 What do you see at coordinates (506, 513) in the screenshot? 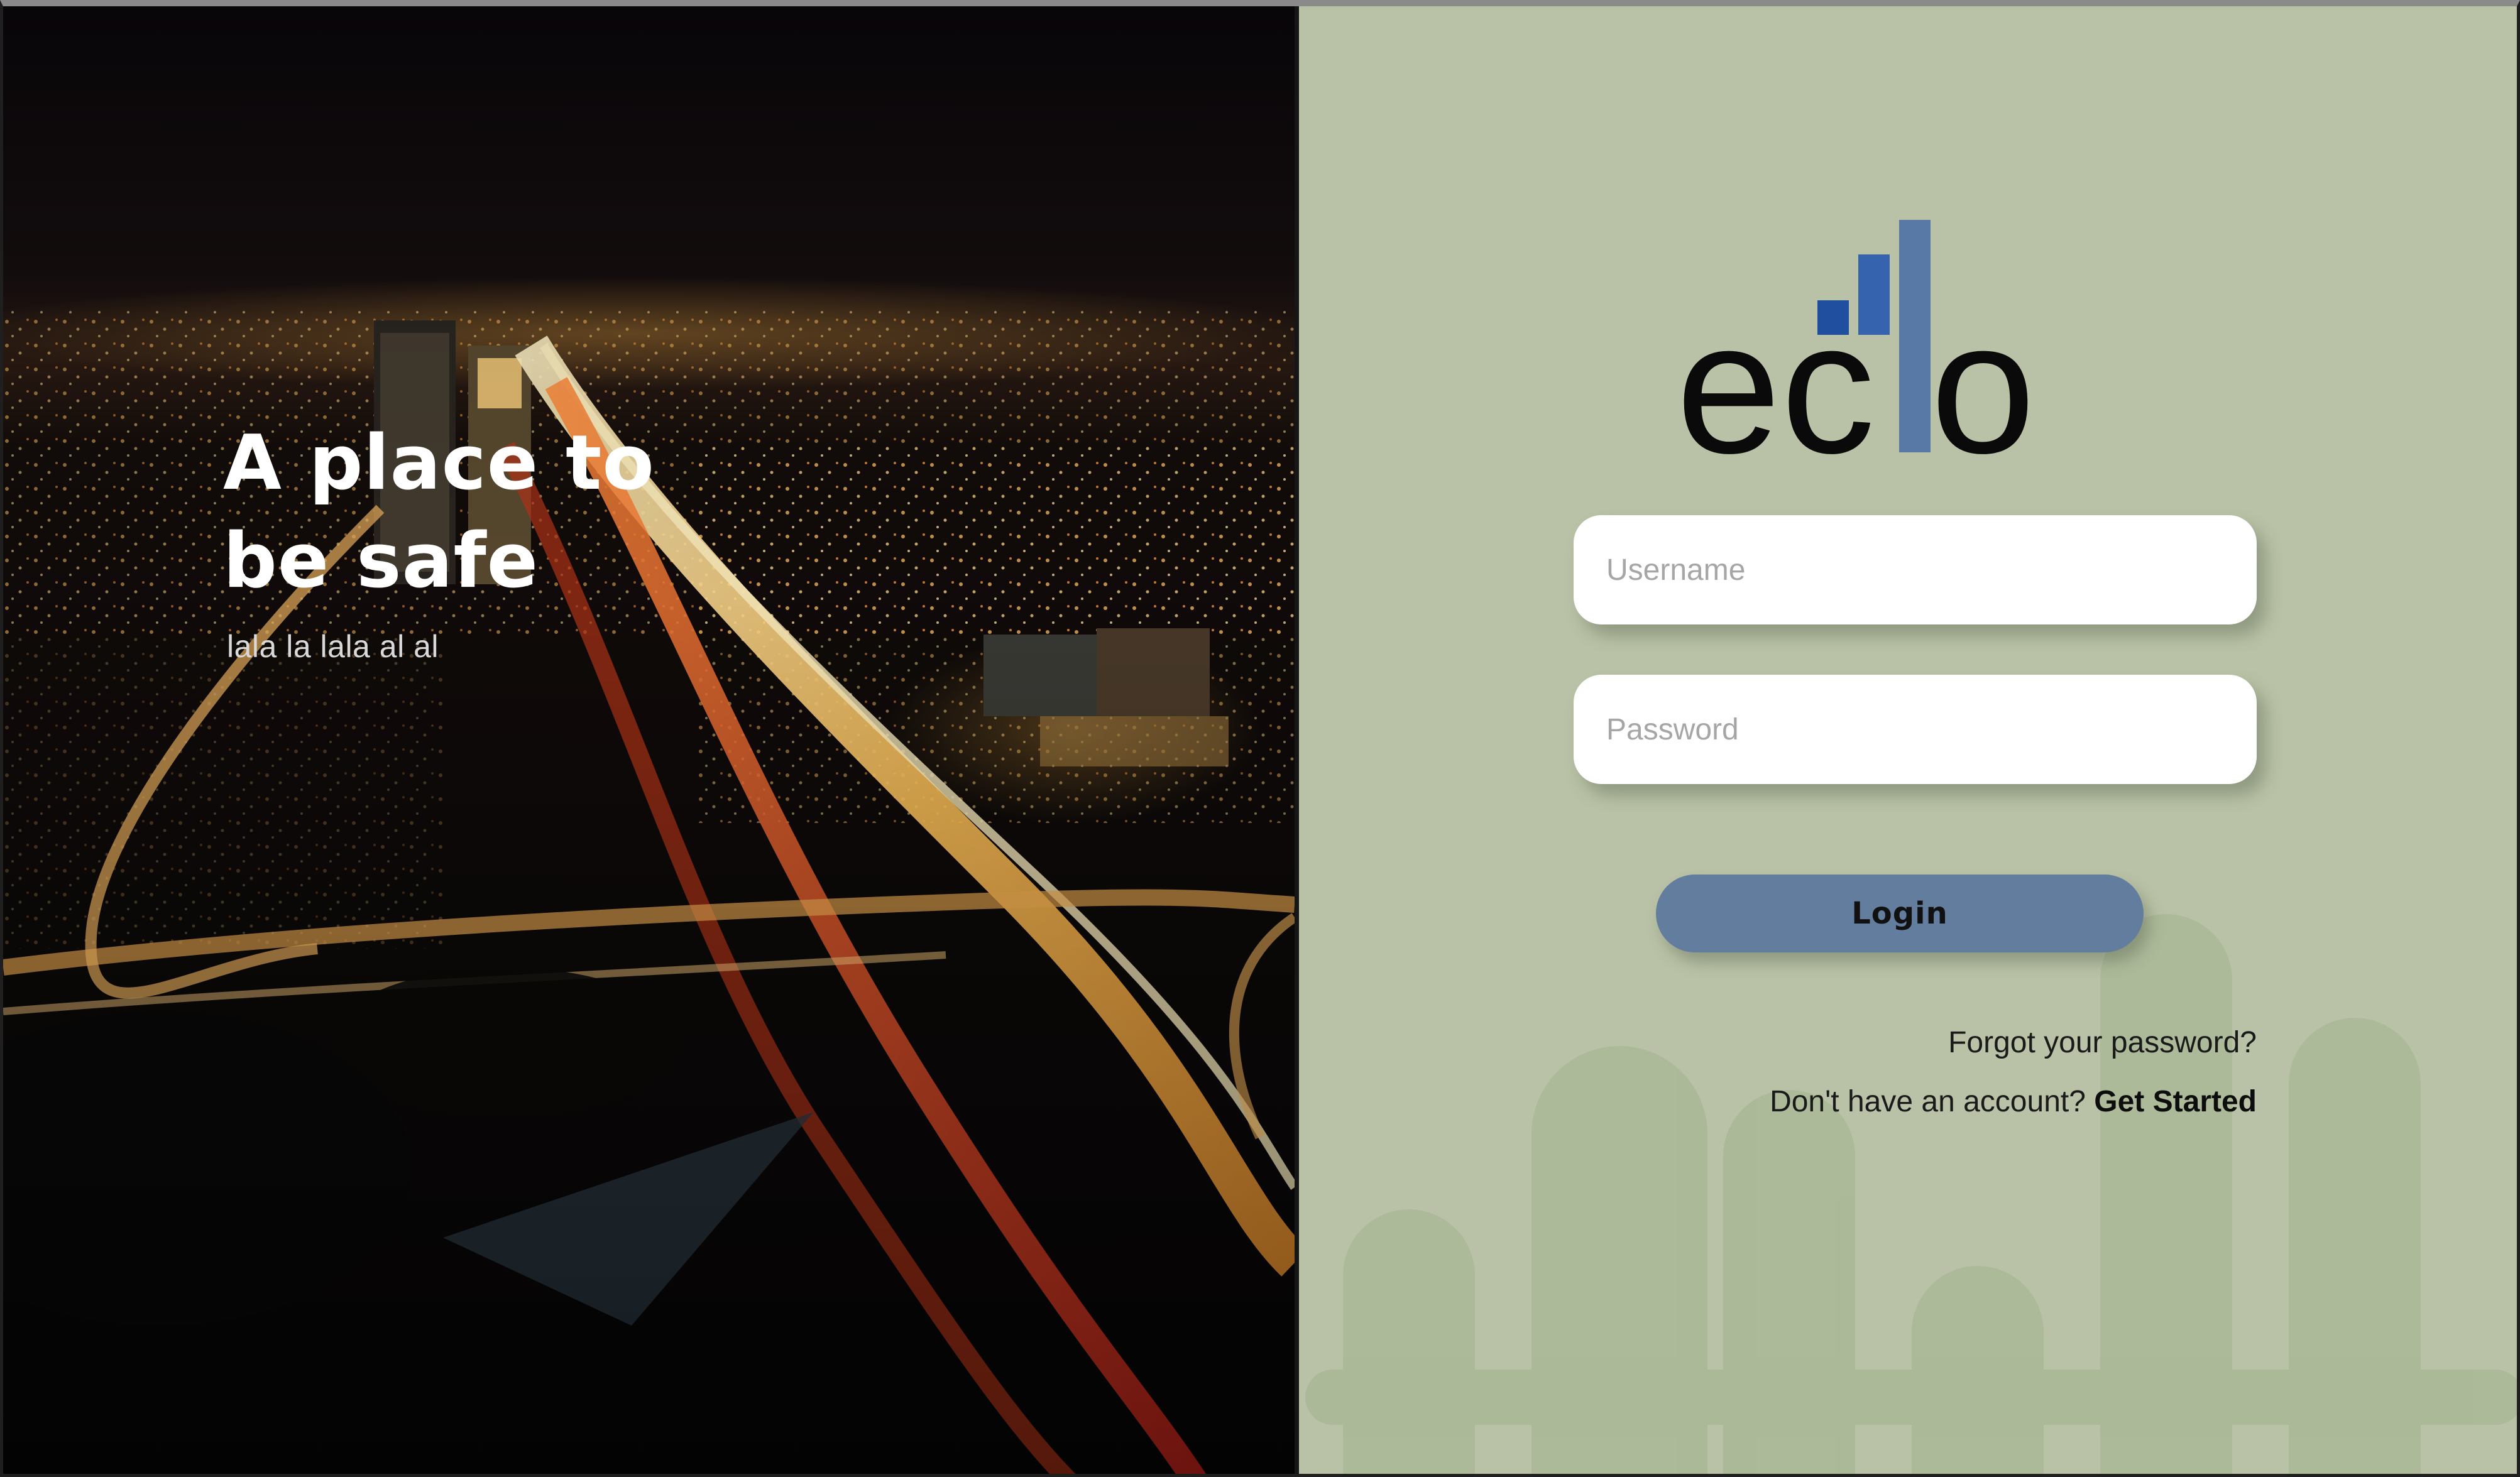
I see `hero-title: A place to be safe` at bounding box center [506, 513].